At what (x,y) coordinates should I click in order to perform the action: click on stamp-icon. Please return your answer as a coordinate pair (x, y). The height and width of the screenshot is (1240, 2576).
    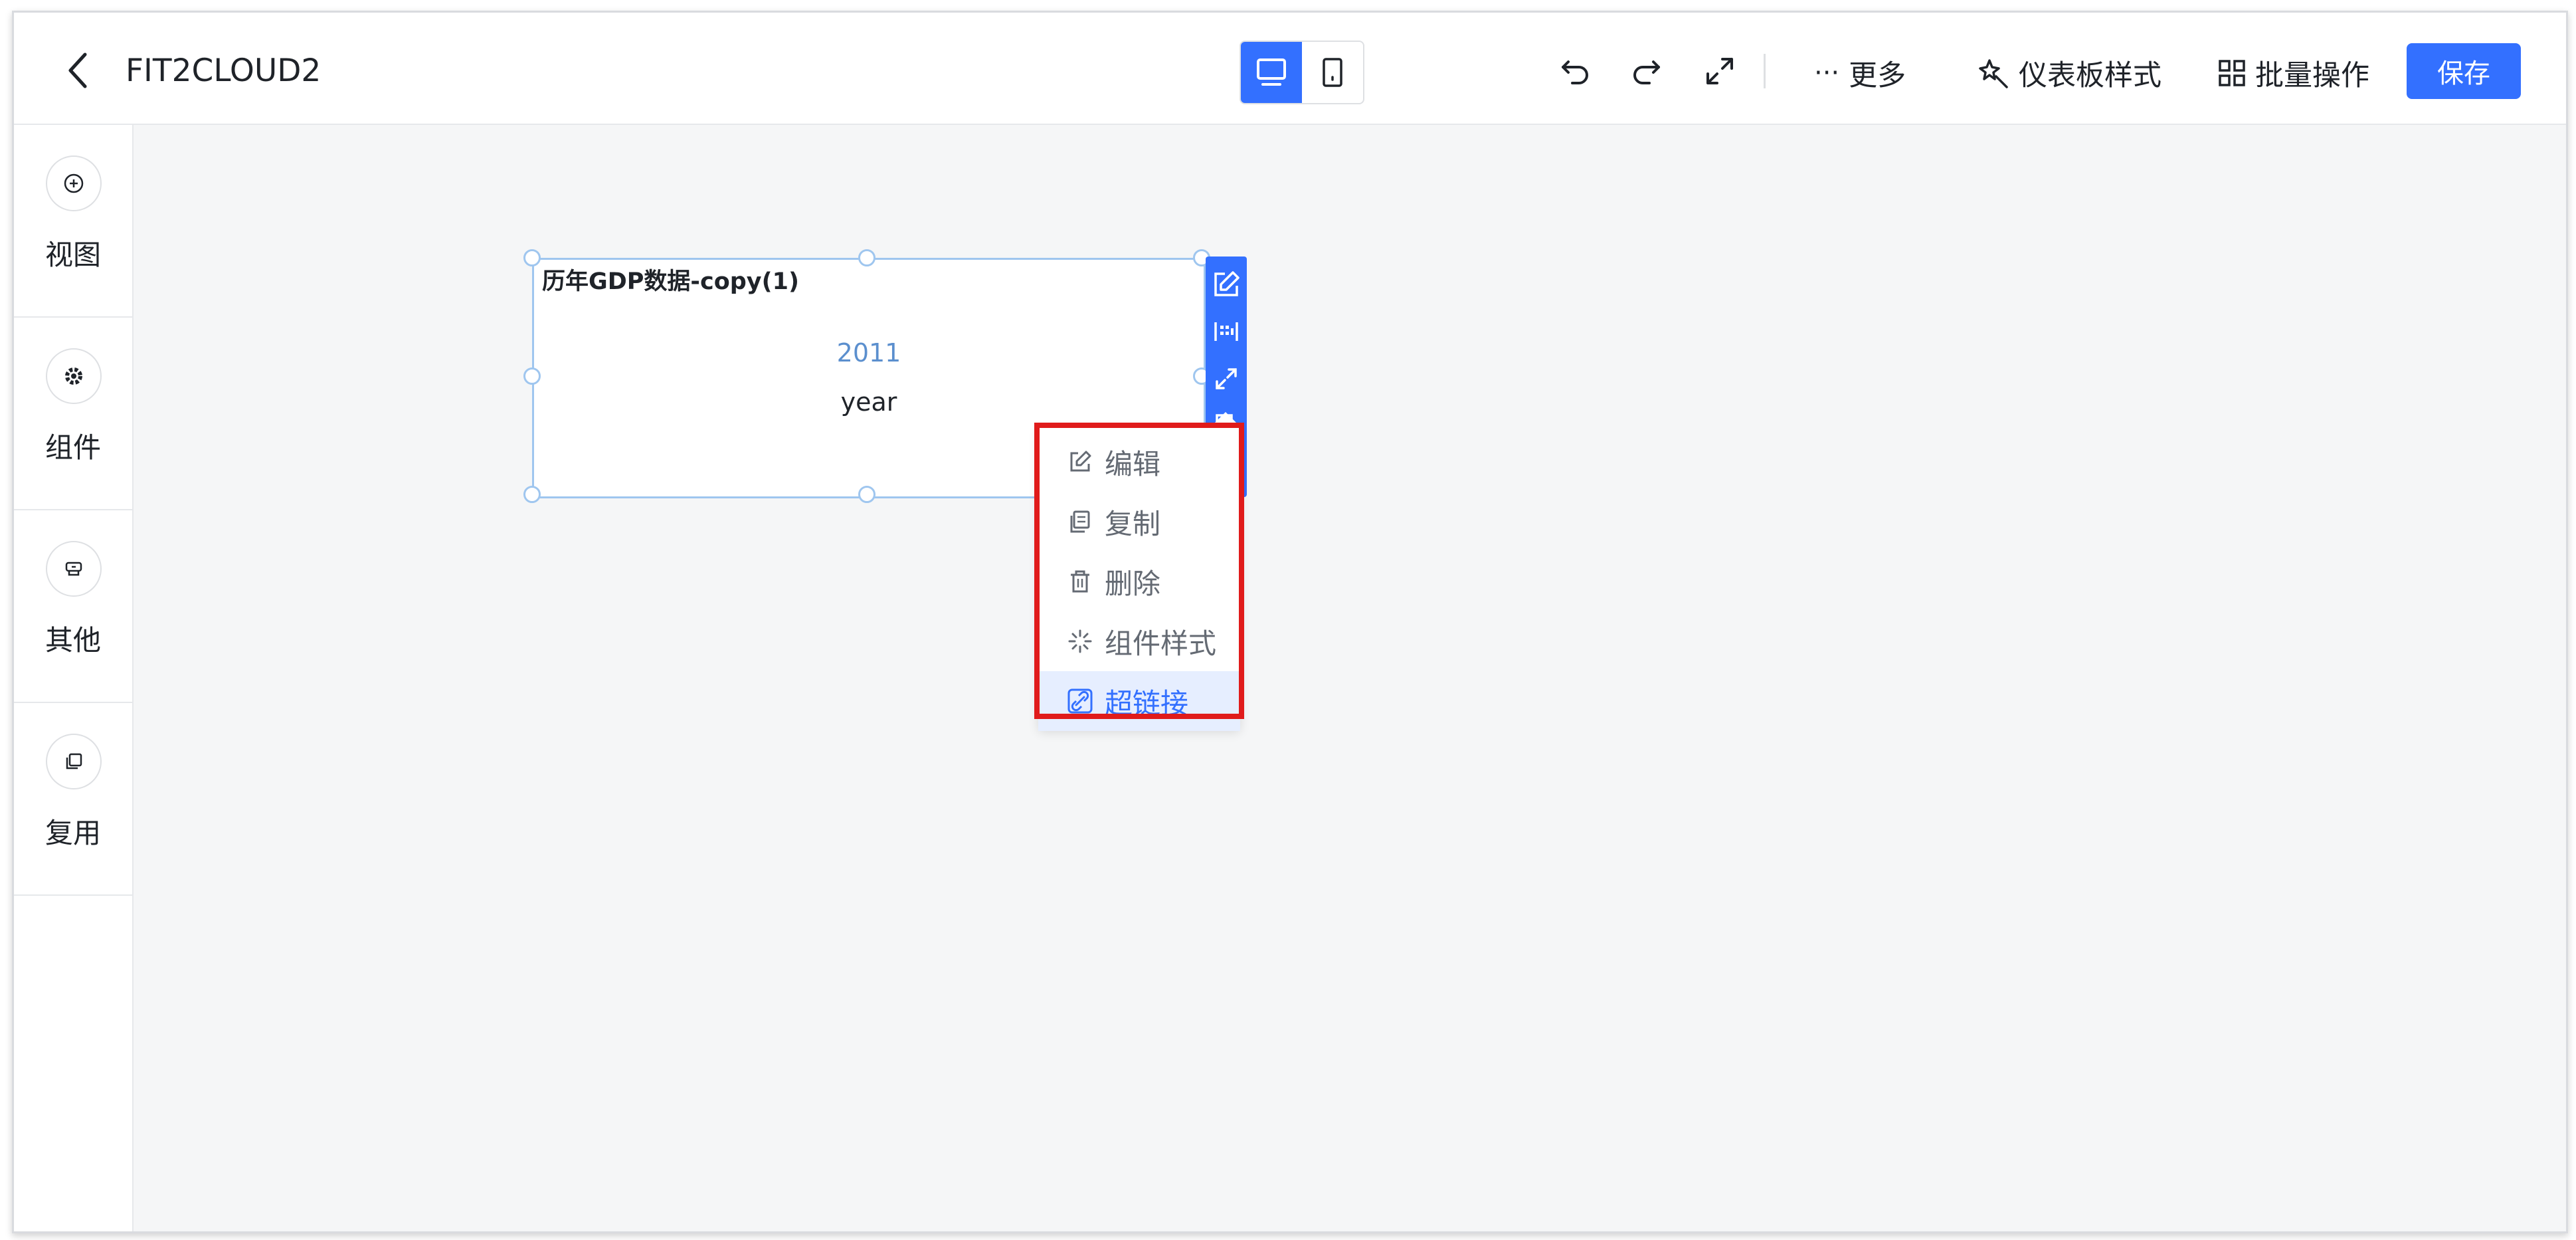
    Looking at the image, I should click on (73, 569).